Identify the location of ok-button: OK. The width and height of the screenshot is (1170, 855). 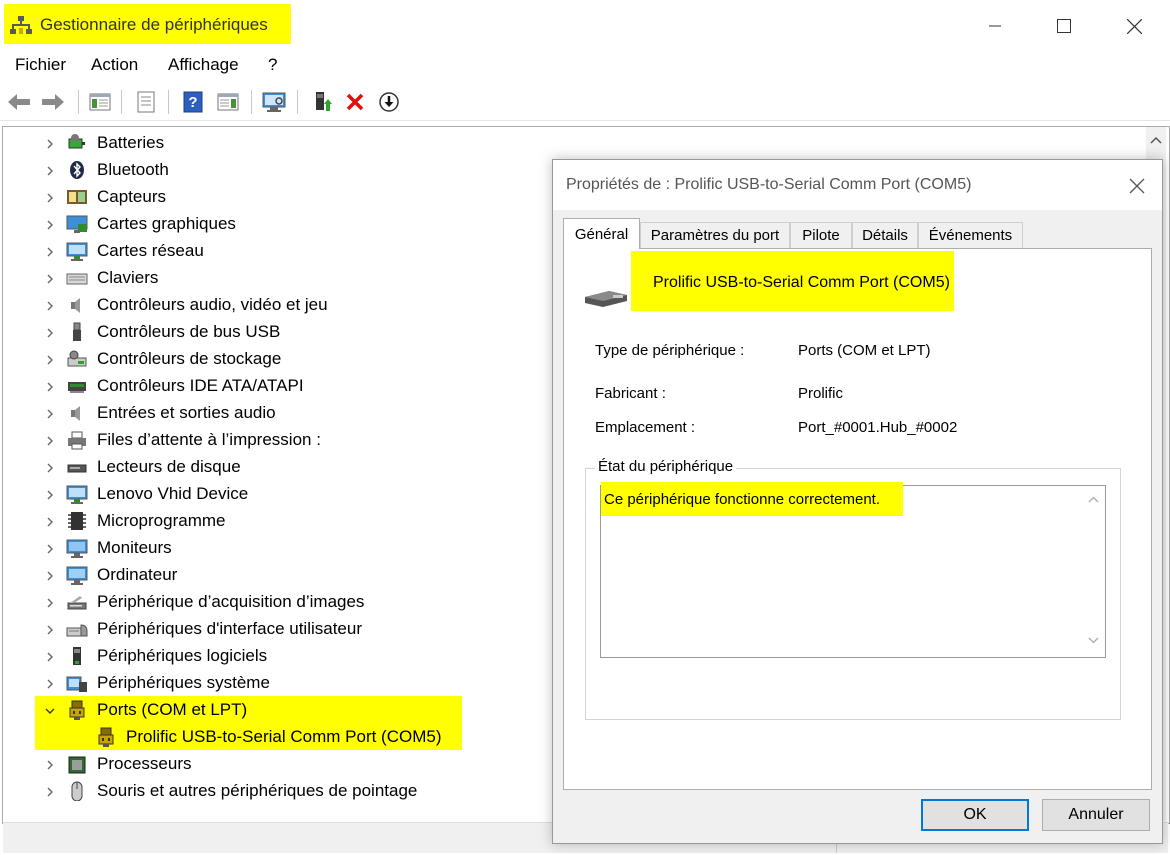
(975, 815).